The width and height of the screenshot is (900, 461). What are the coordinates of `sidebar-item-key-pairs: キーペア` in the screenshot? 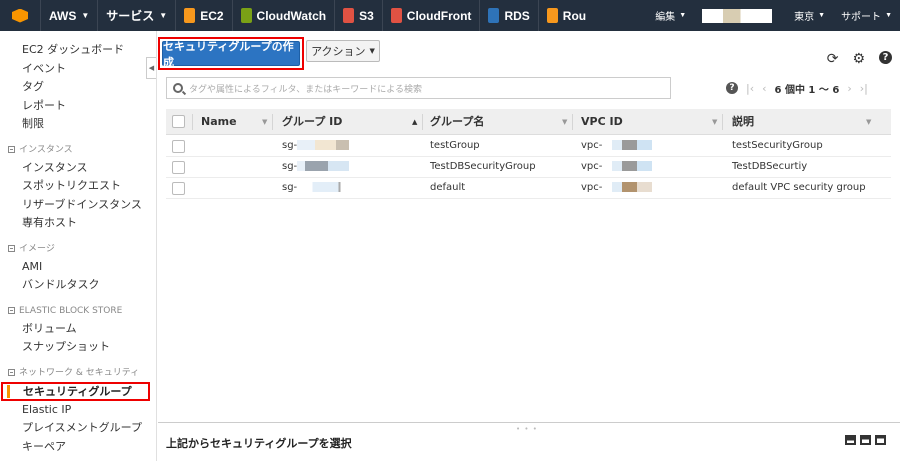 It's located at (78, 447).